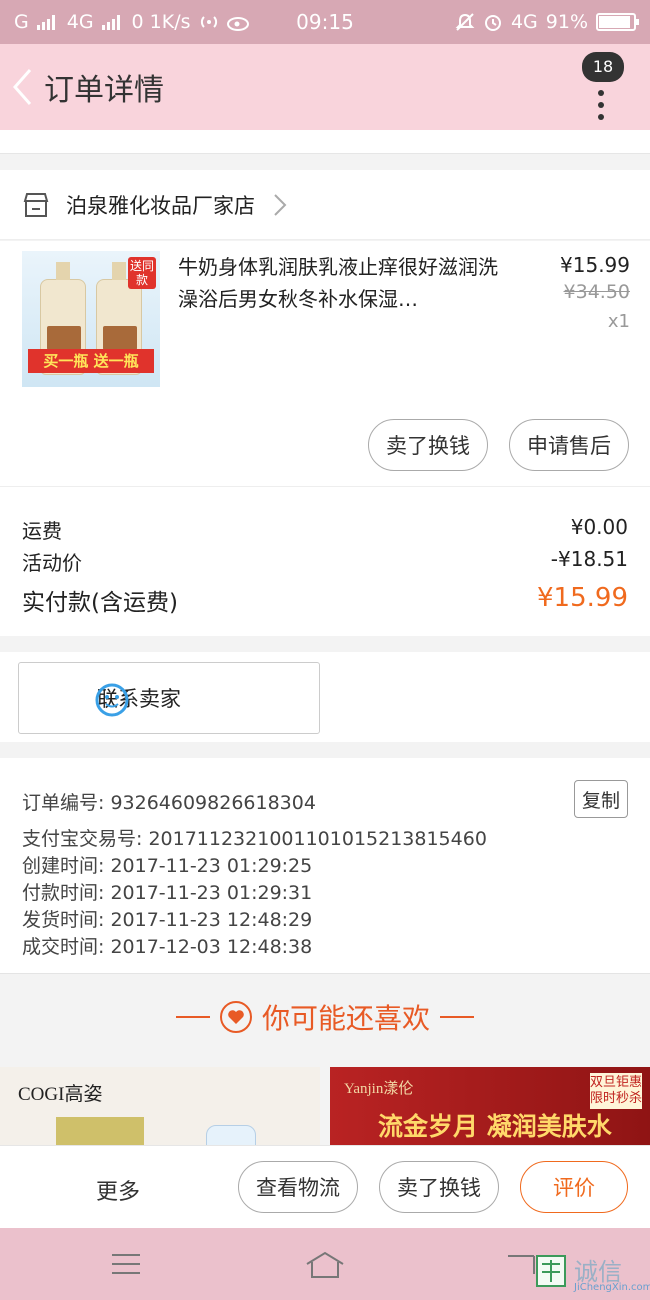 The width and height of the screenshot is (650, 1300). Describe the element at coordinates (524, 22) in the screenshot. I see `network-right-label: 4G` at that location.